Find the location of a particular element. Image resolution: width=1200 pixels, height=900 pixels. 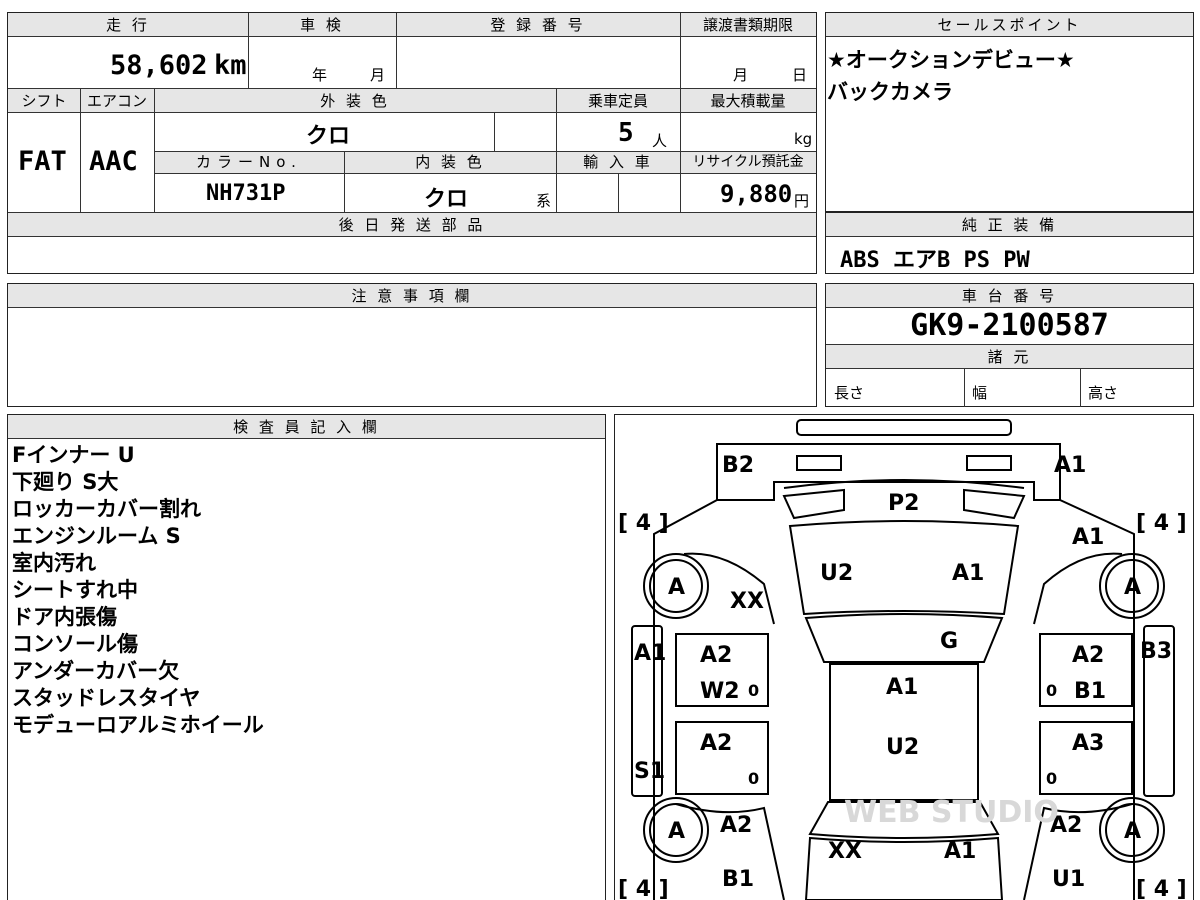

exterior-value: クロ is located at coordinates (328, 136).